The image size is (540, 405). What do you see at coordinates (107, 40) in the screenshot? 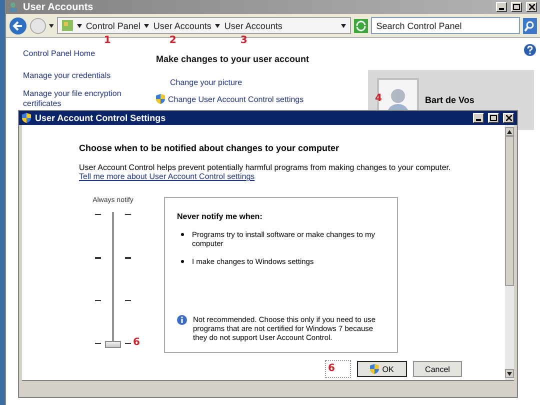
I see `annotation-number: 1` at bounding box center [107, 40].